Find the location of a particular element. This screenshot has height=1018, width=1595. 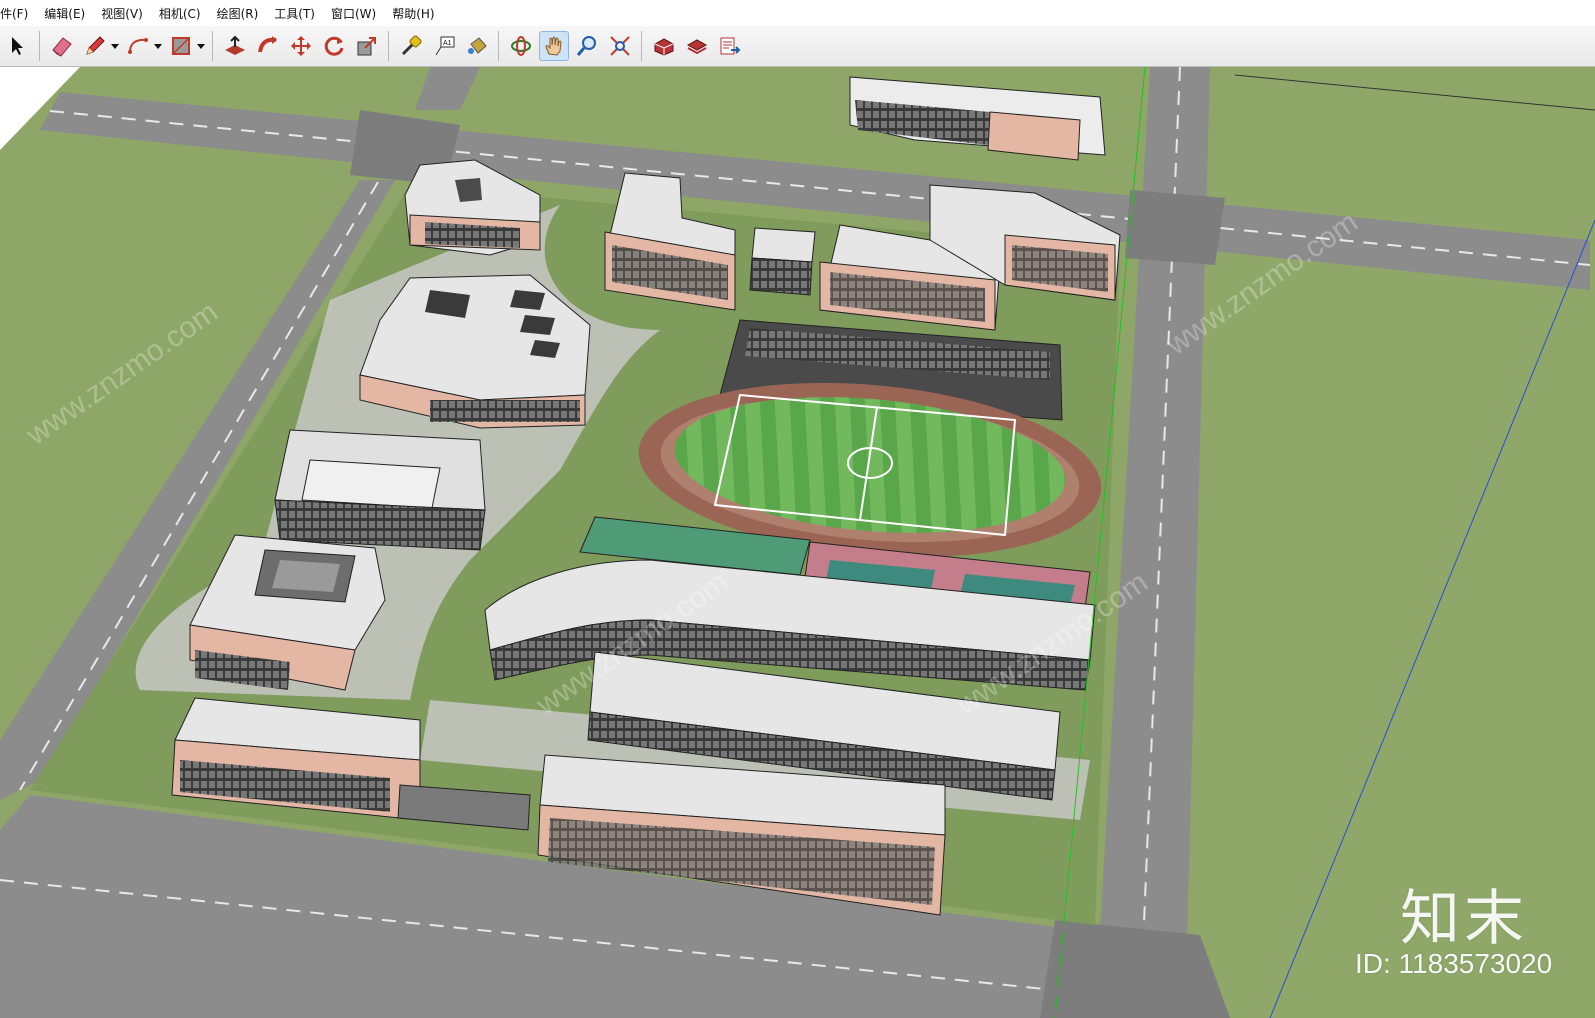

move-icon is located at coordinates (301, 46).